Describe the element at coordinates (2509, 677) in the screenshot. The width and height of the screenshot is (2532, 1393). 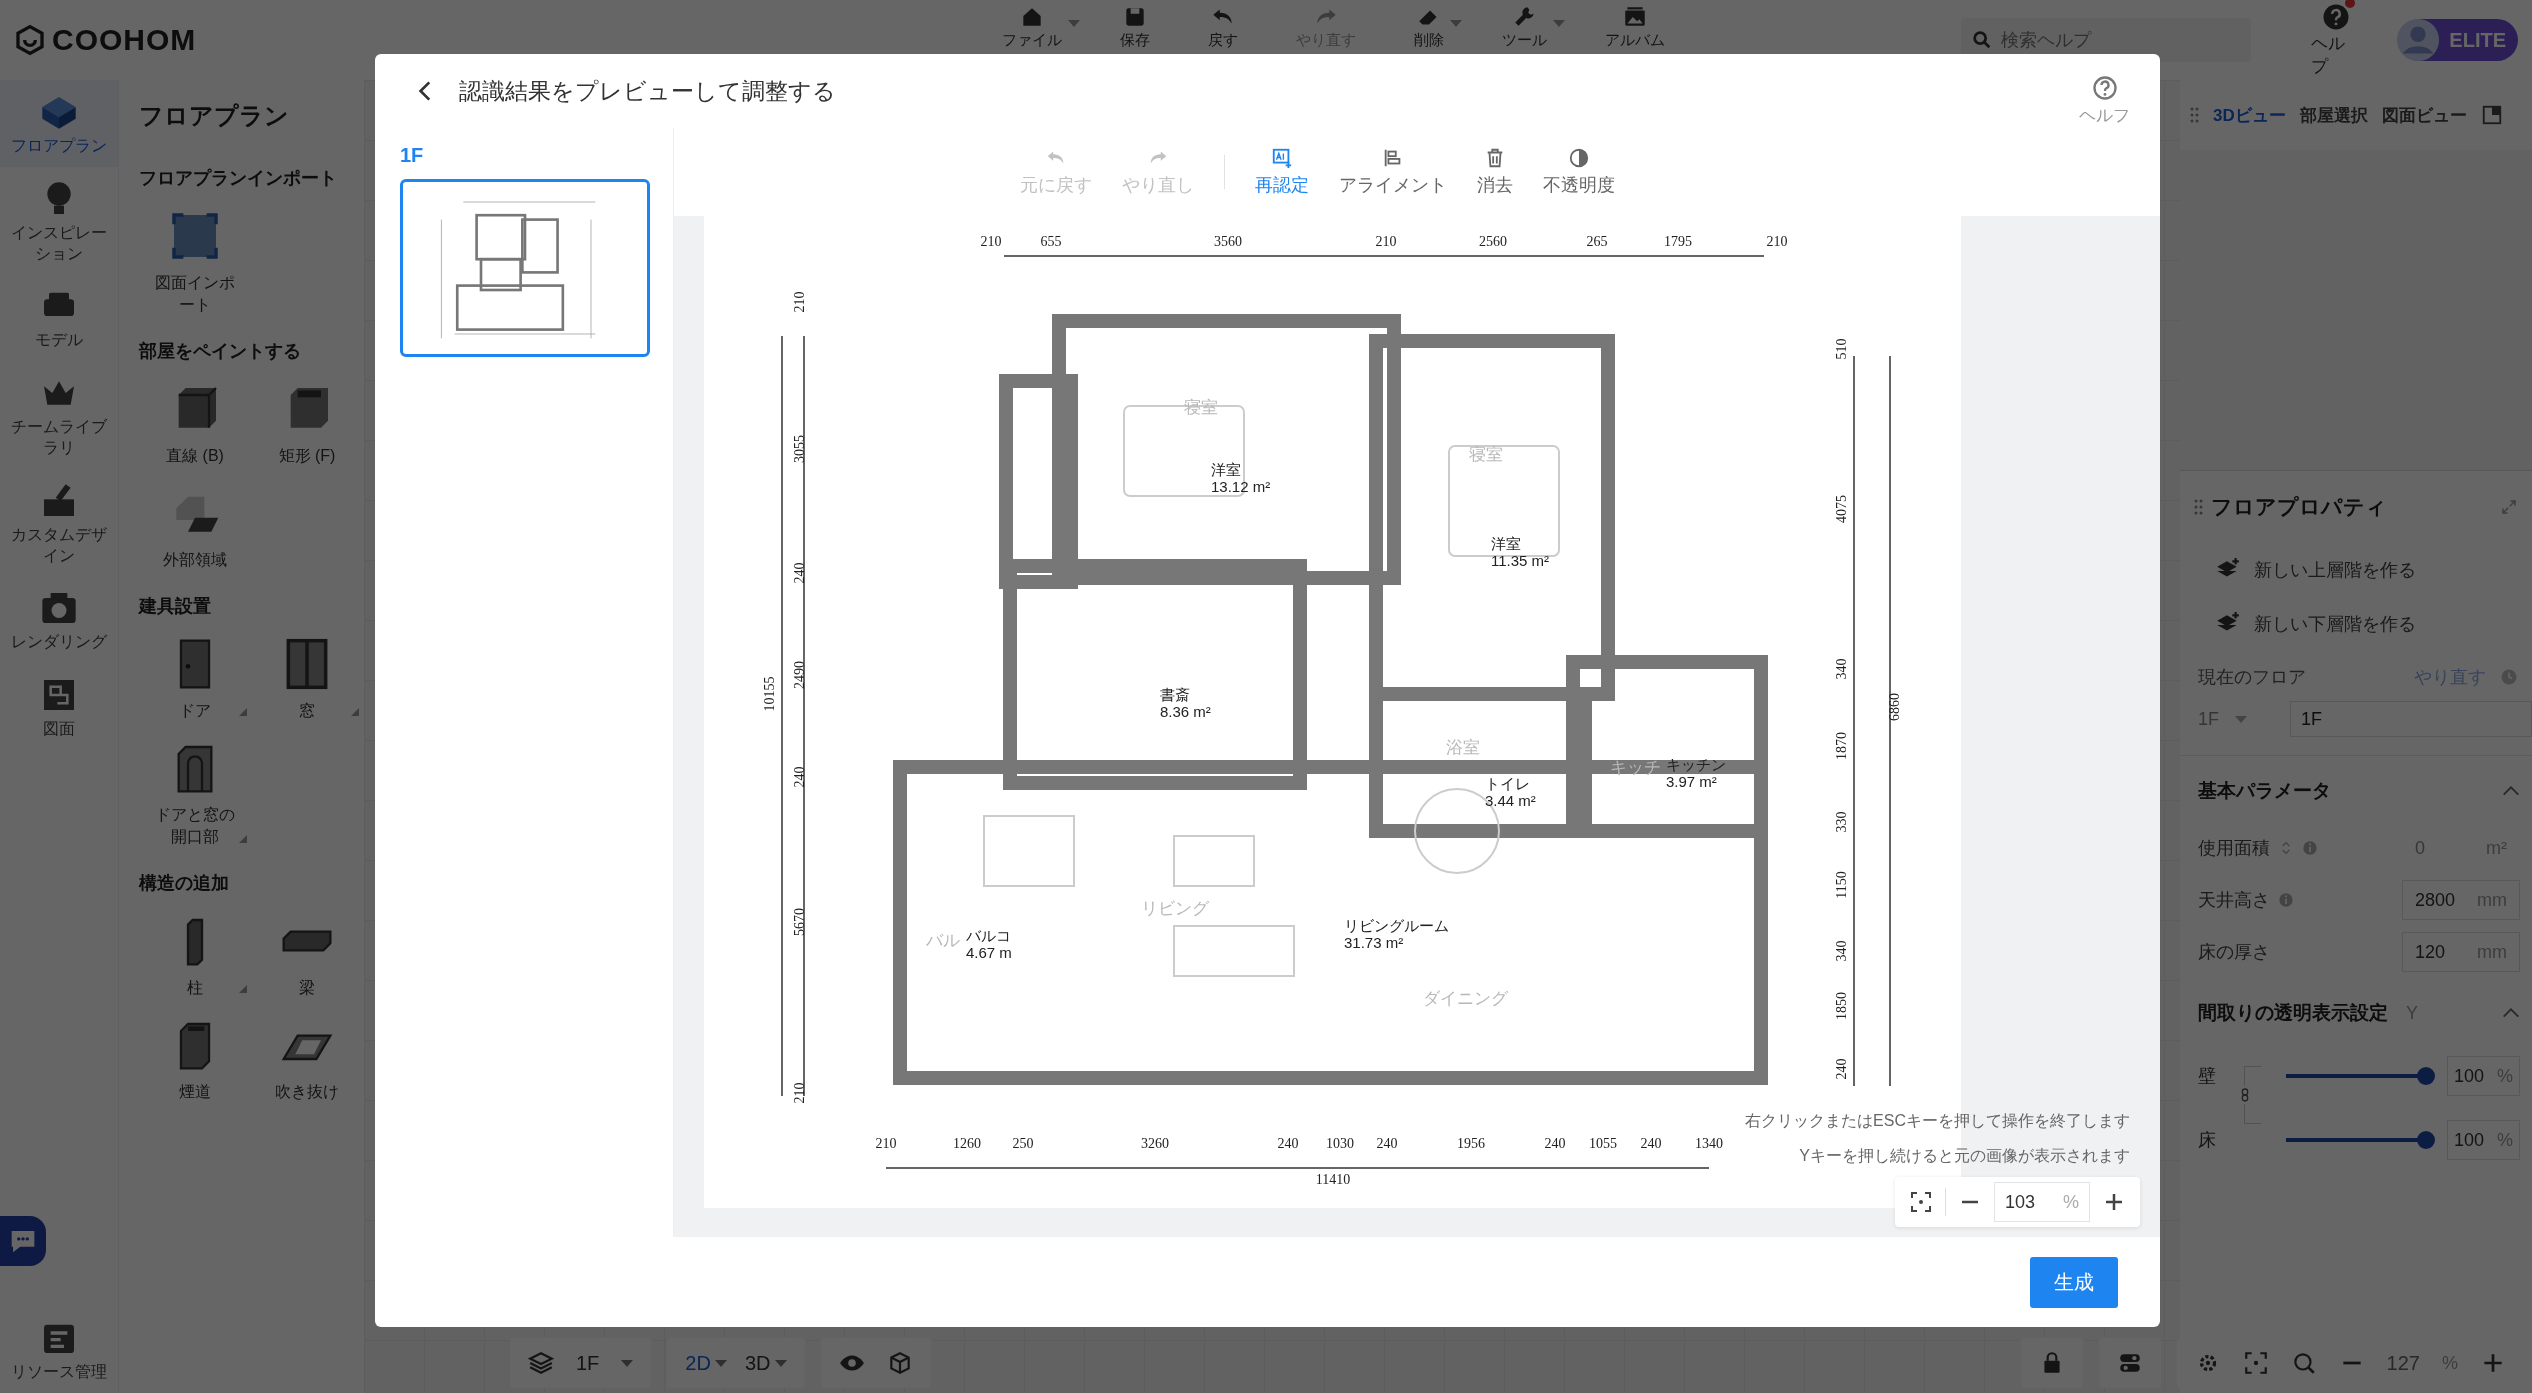
I see `clock-icon` at that location.